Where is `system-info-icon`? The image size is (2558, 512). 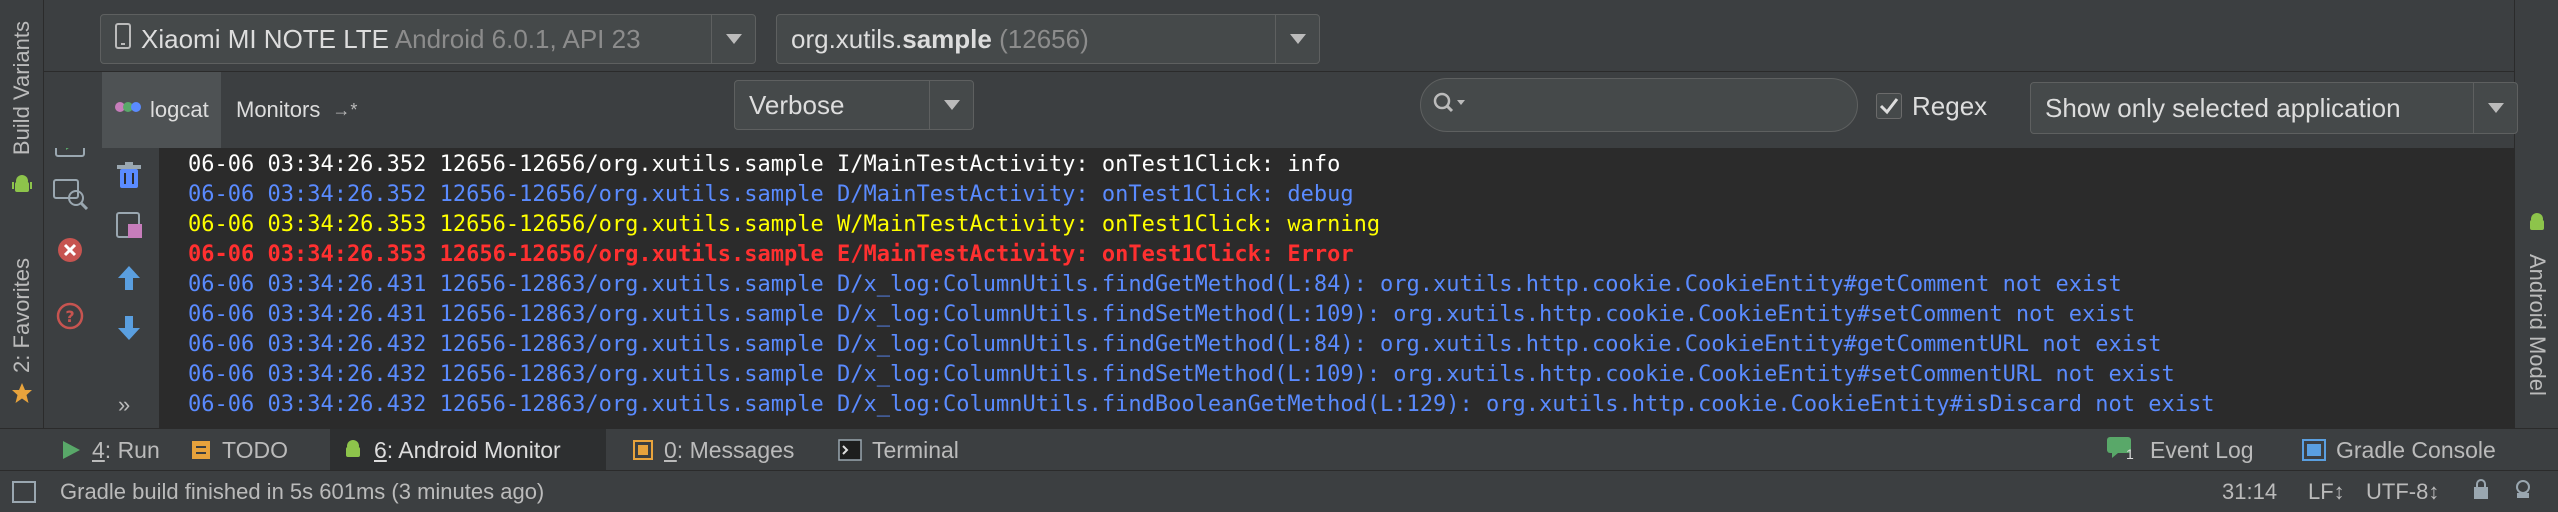 system-info-icon is located at coordinates (71, 195).